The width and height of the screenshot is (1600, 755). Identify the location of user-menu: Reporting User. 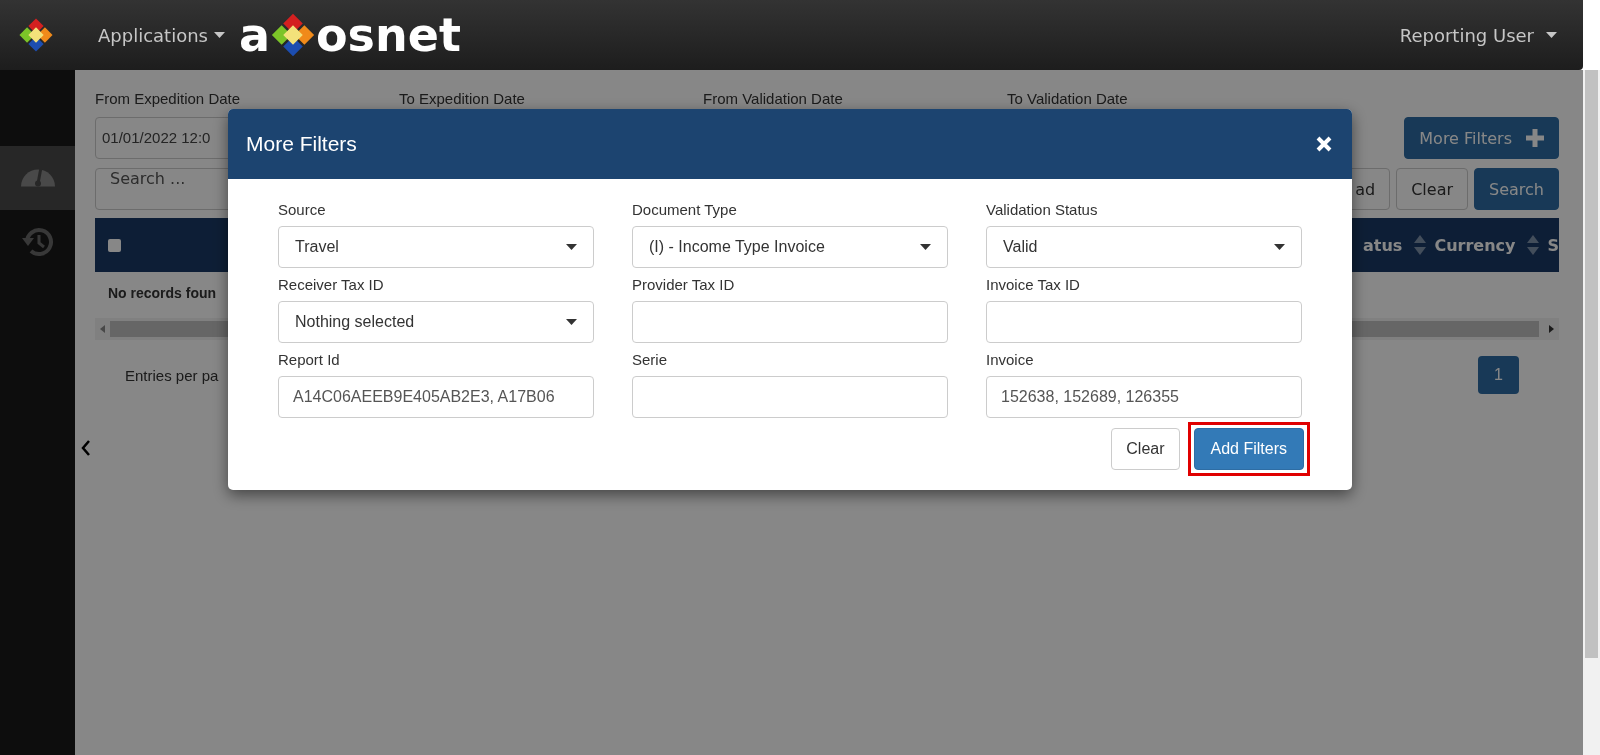
(1478, 35).